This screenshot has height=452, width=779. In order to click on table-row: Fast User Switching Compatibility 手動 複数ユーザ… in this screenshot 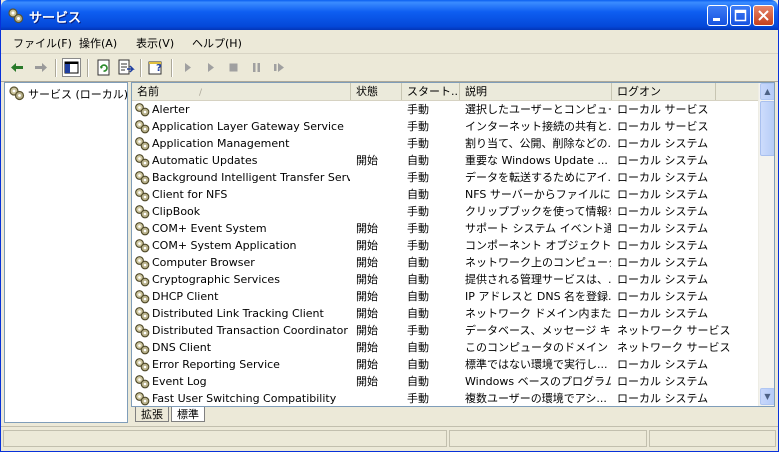, I will do `click(445, 398)`.